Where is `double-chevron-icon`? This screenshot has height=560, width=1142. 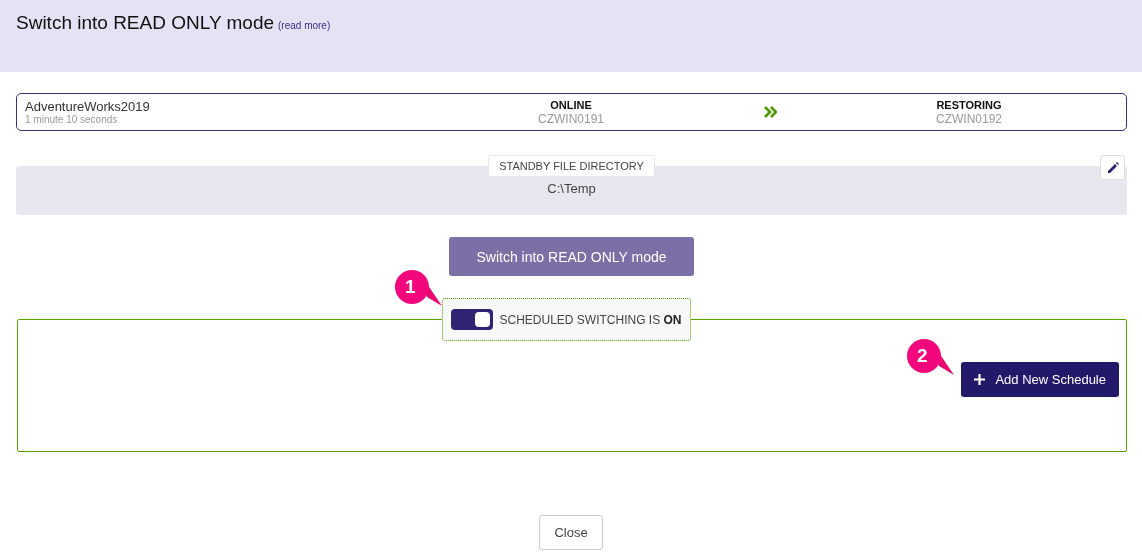
double-chevron-icon is located at coordinates (770, 112).